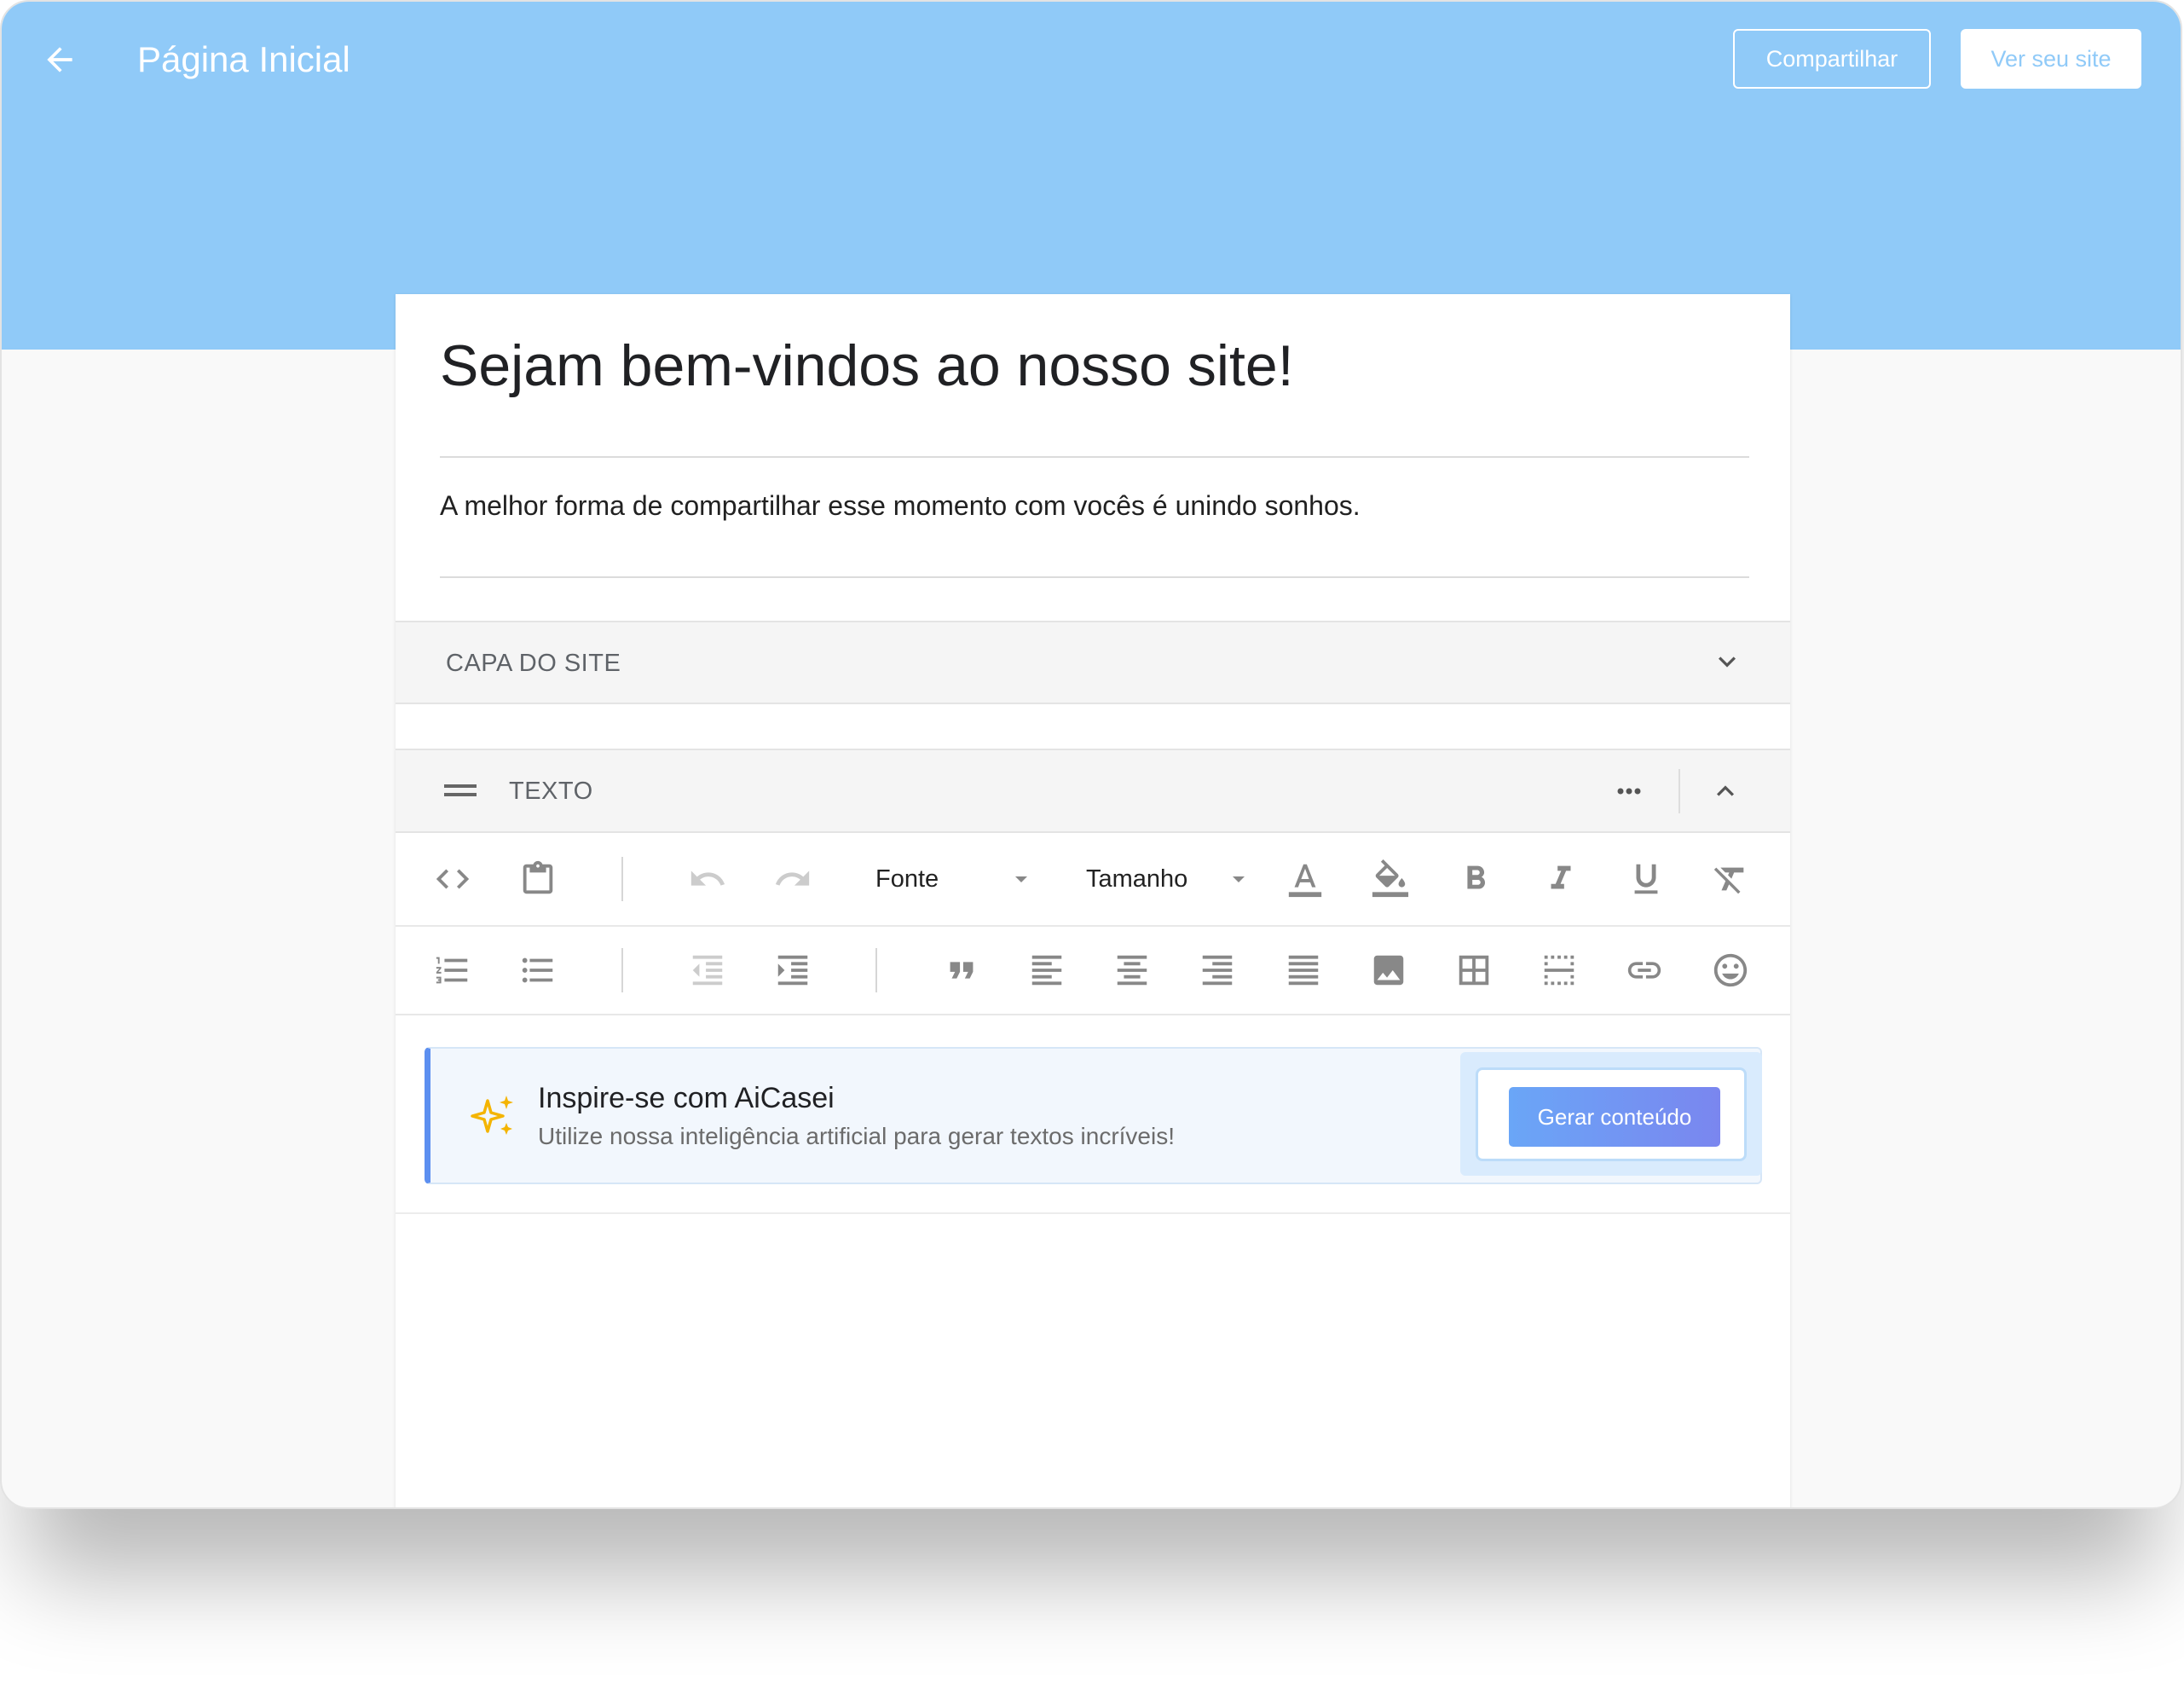 Image resolution: width=2184 pixels, height=1683 pixels. I want to click on table-button, so click(1474, 970).